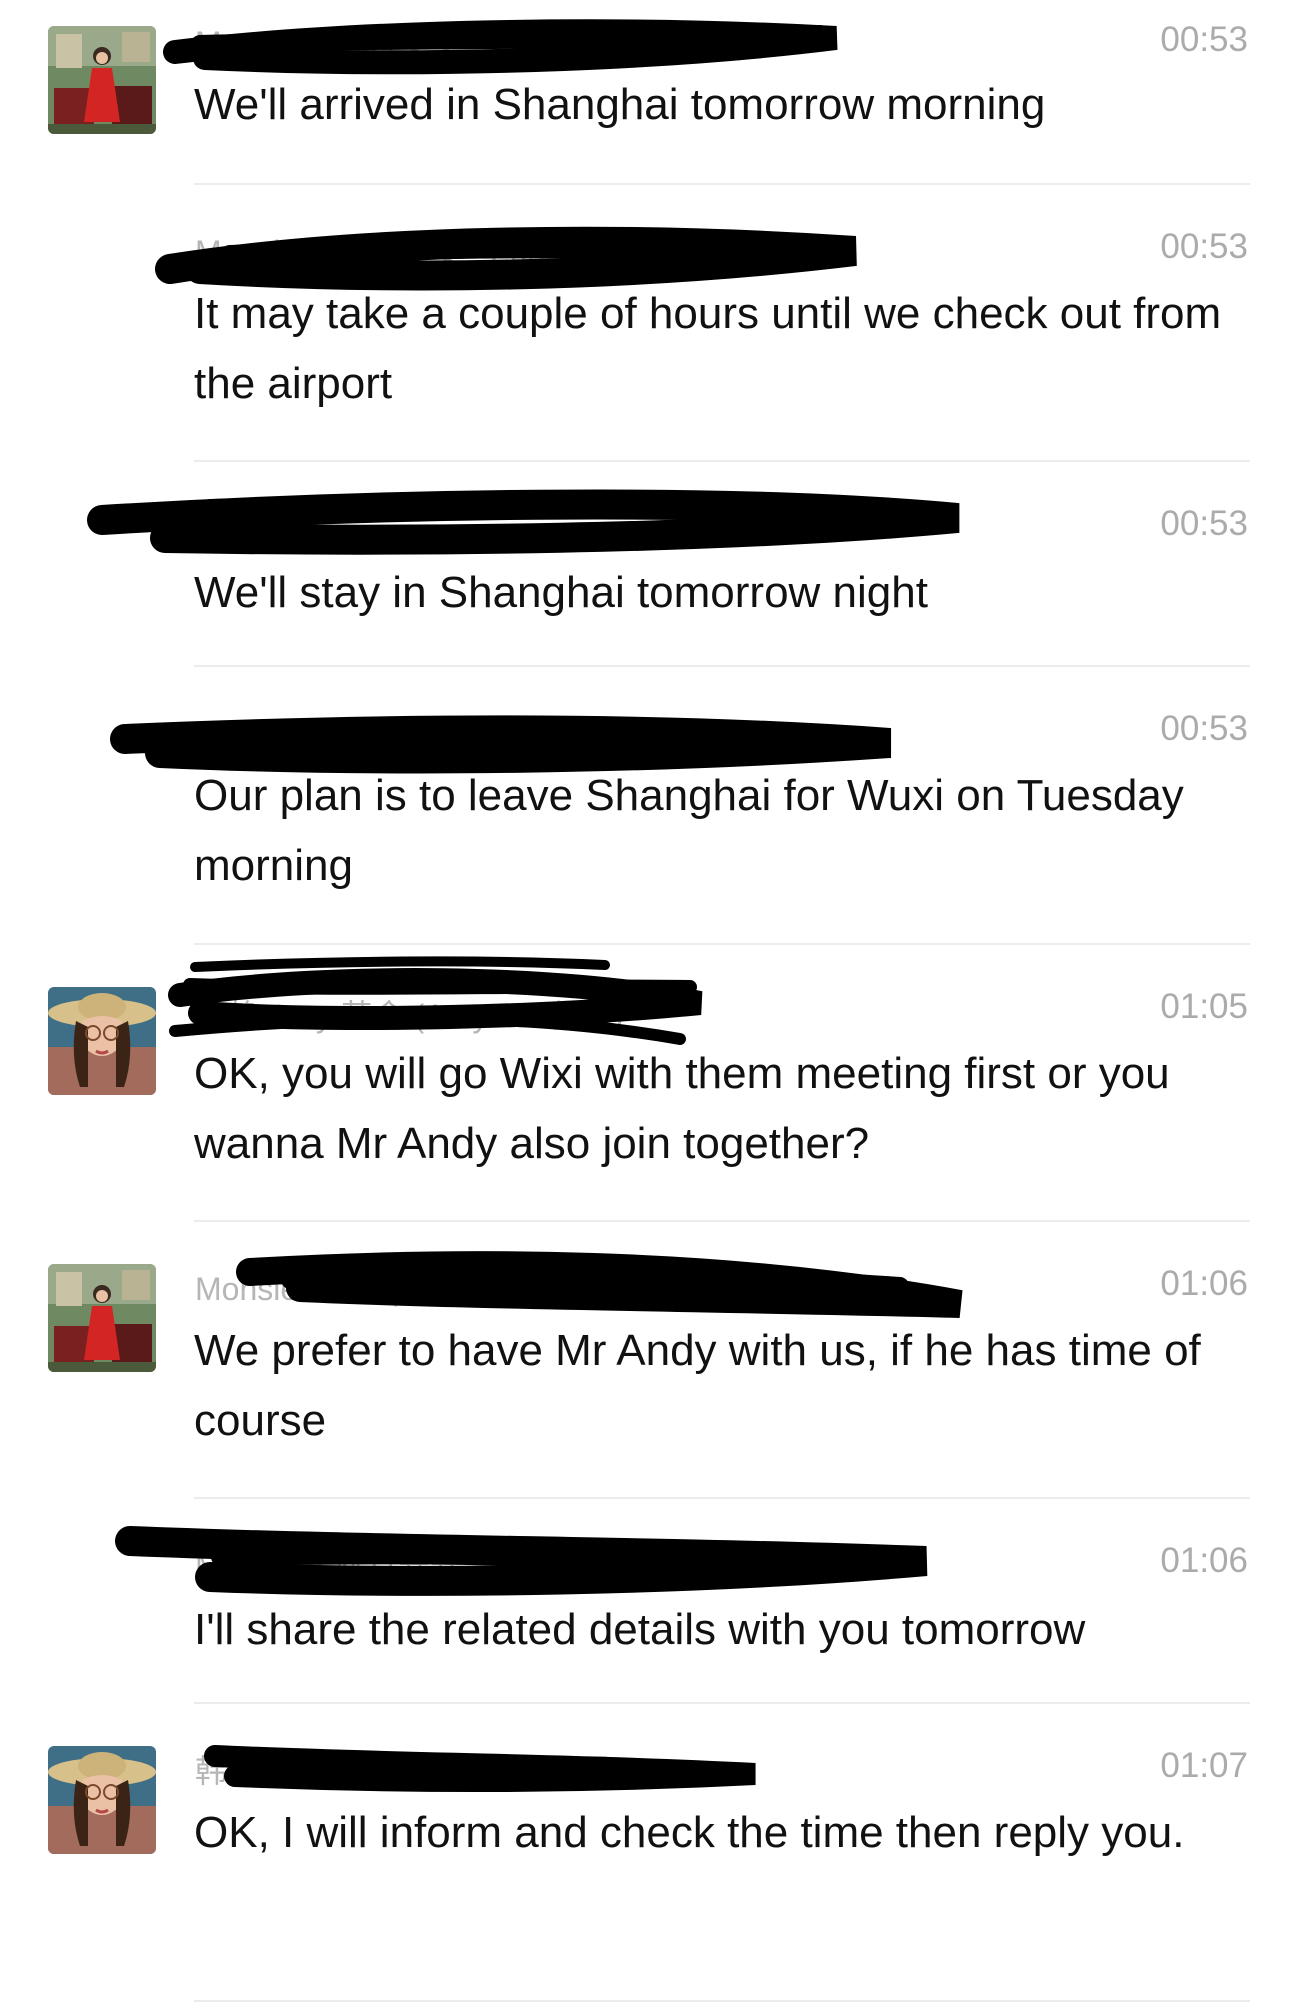  Describe the element at coordinates (1204, 1006) in the screenshot. I see `message-time: 01:05` at that location.